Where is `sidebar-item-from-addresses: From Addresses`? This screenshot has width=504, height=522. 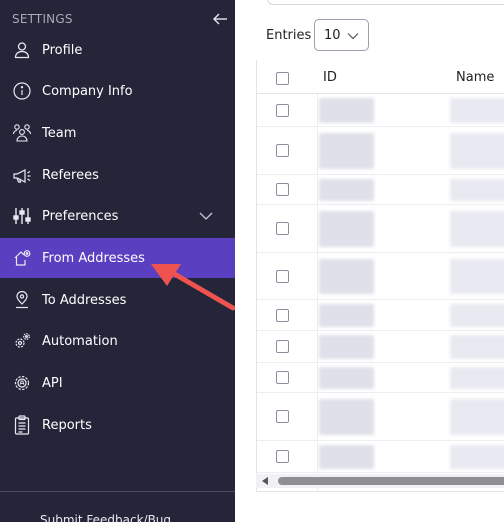
sidebar-item-from-addresses: From Addresses is located at coordinates (117, 258).